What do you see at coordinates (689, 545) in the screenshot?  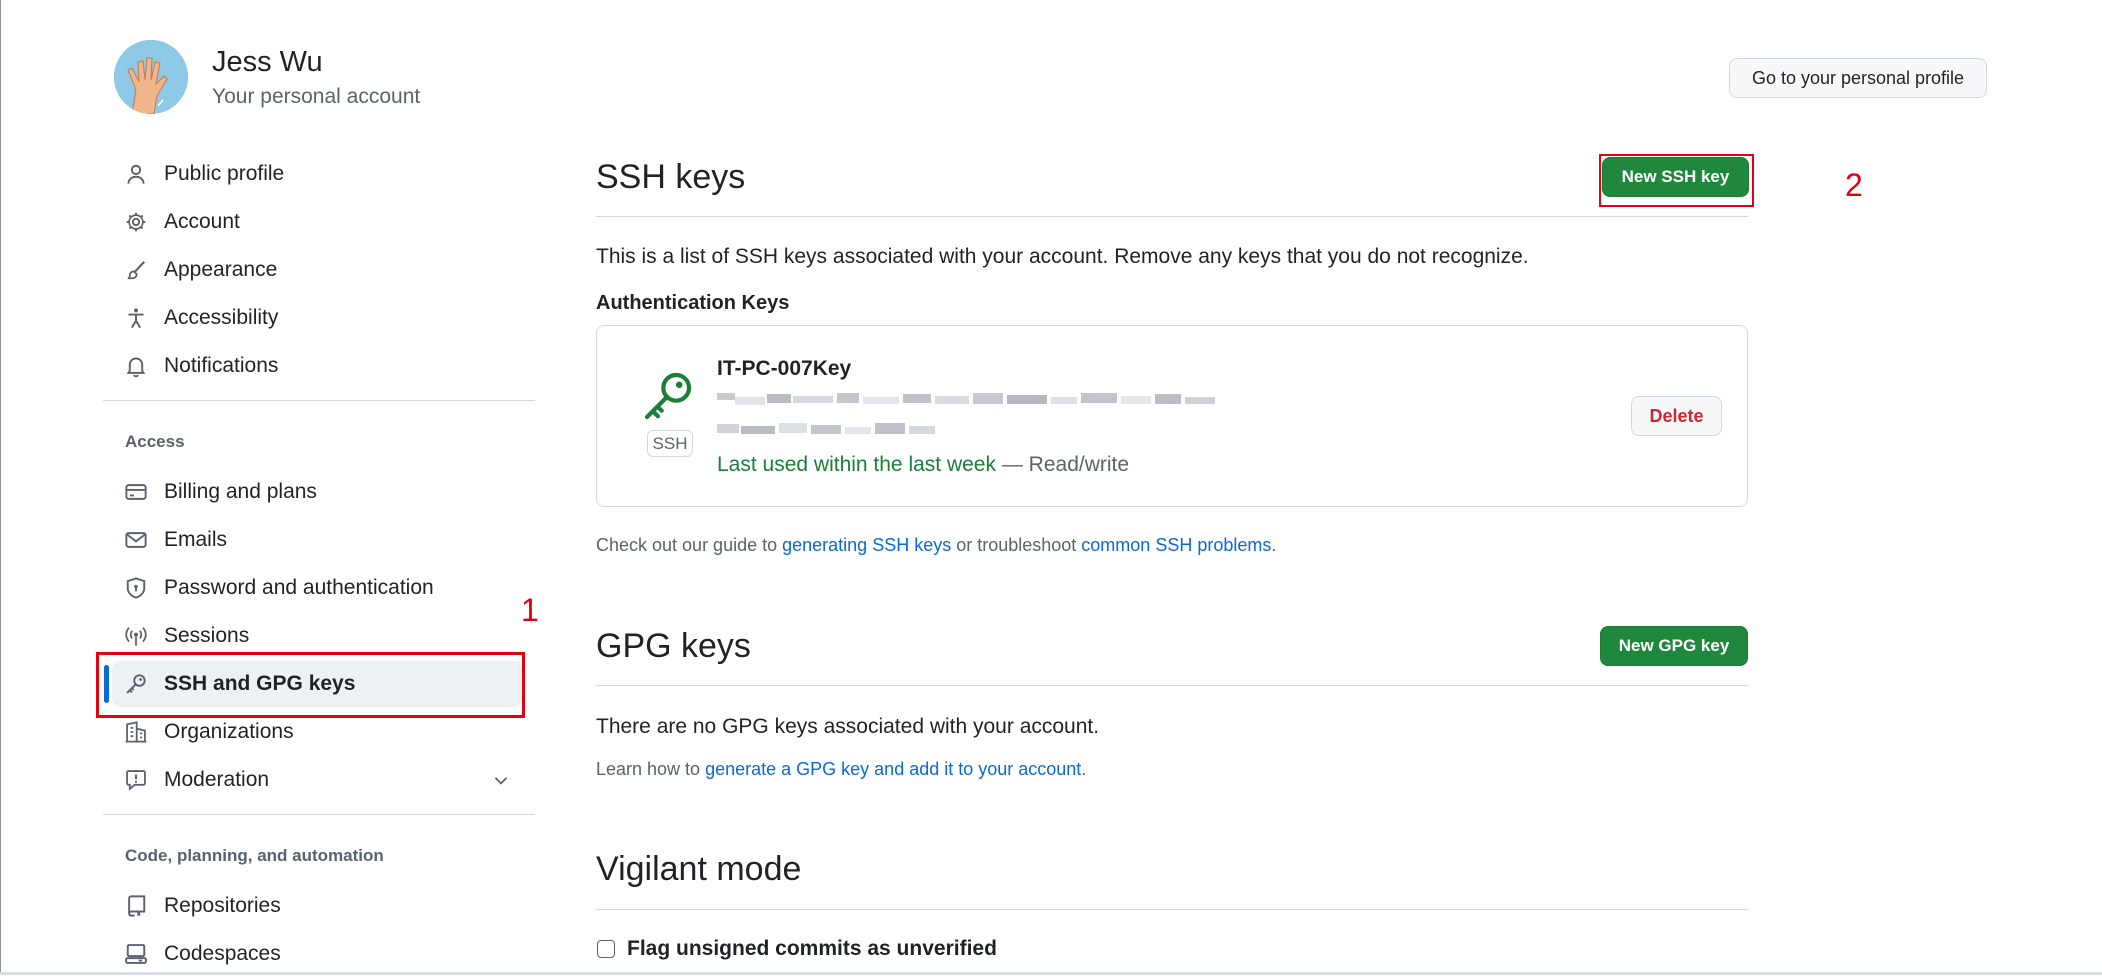 I see `guide-prefix: Check out our guide to` at bounding box center [689, 545].